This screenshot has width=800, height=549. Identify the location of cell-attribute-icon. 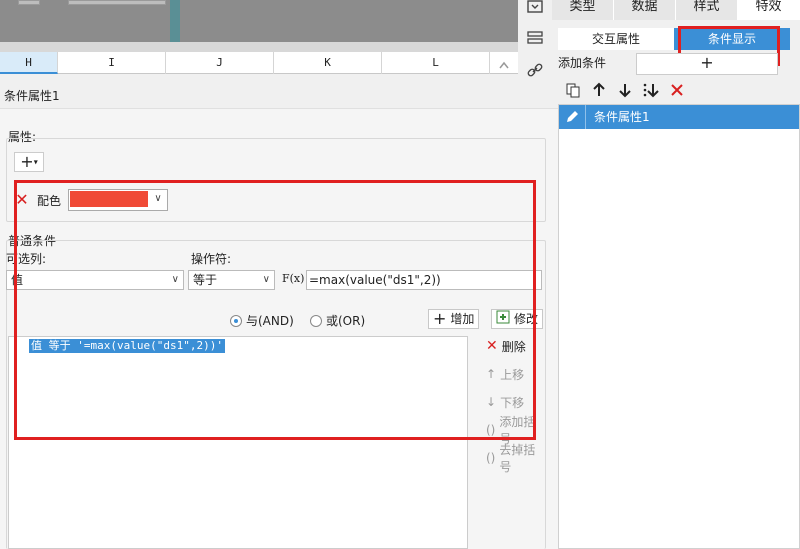
(535, 38).